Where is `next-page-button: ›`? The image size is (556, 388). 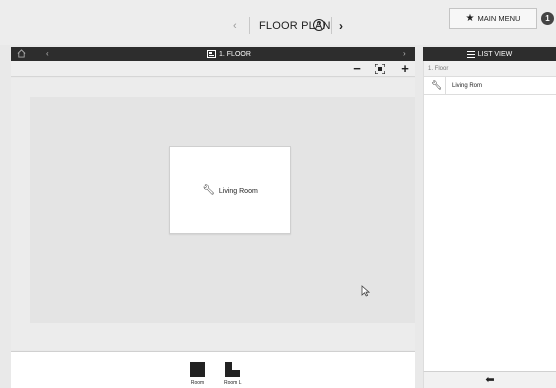 next-page-button: › is located at coordinates (341, 26).